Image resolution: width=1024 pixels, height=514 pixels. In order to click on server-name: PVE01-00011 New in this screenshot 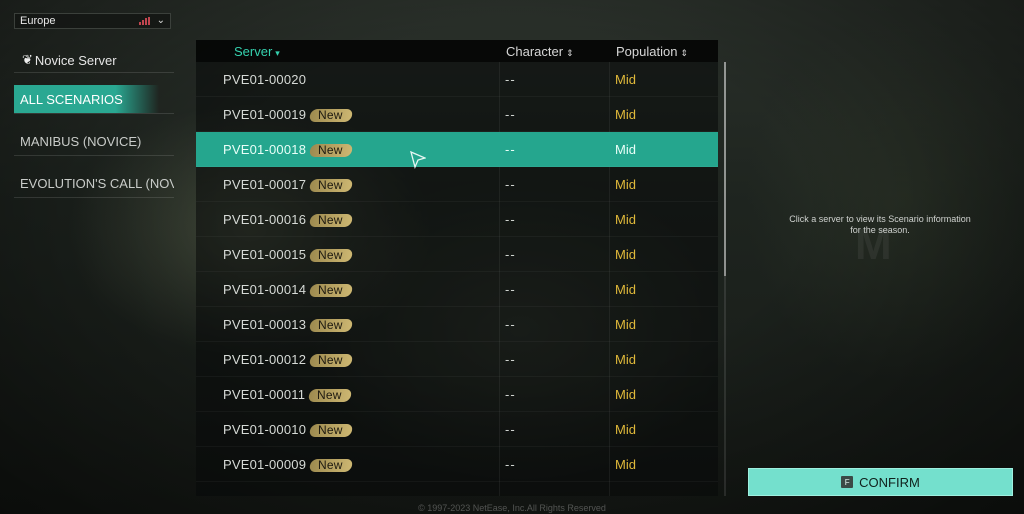, I will do `click(288, 394)`.